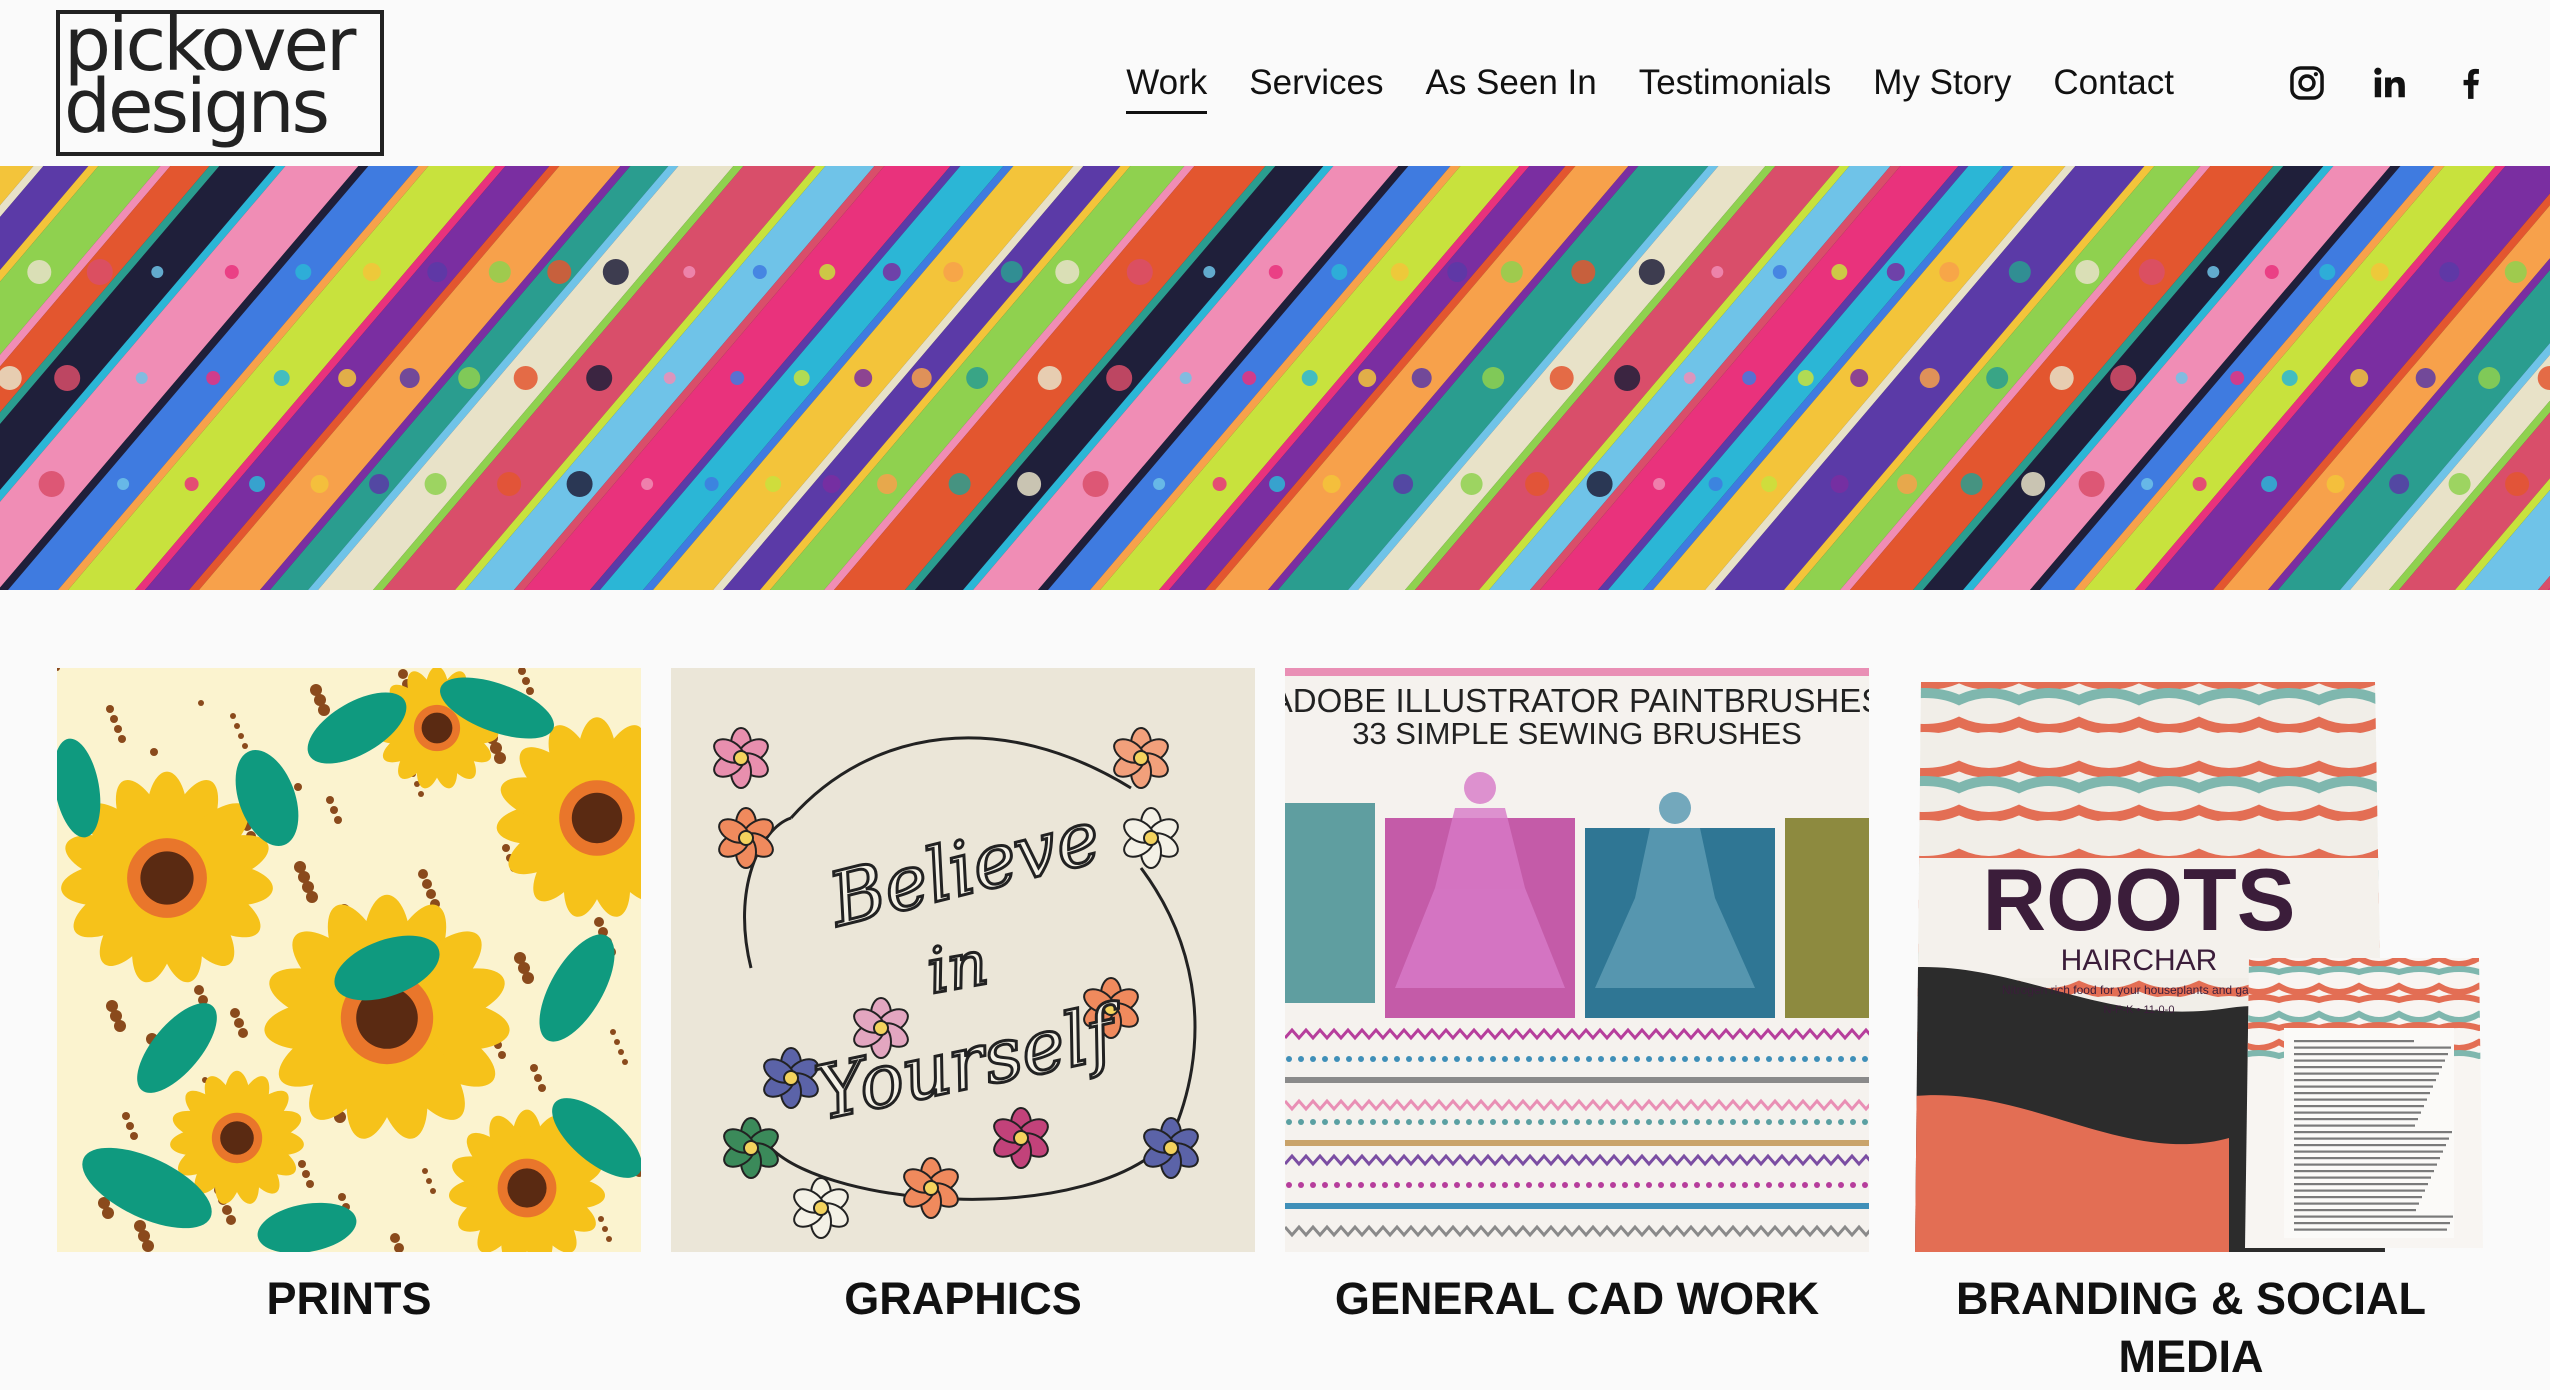  I want to click on nav-item-contact: Contact, so click(2113, 83).